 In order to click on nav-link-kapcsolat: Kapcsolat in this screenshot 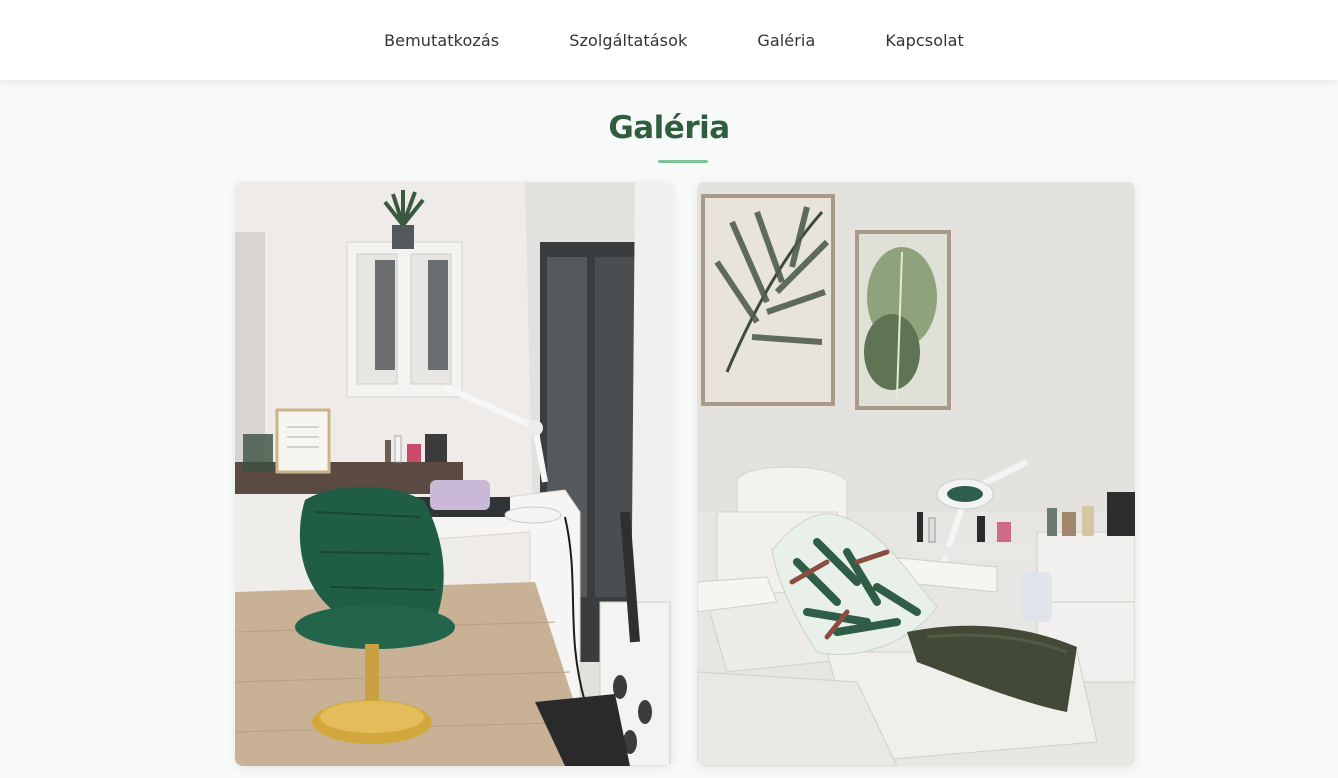, I will do `click(924, 40)`.